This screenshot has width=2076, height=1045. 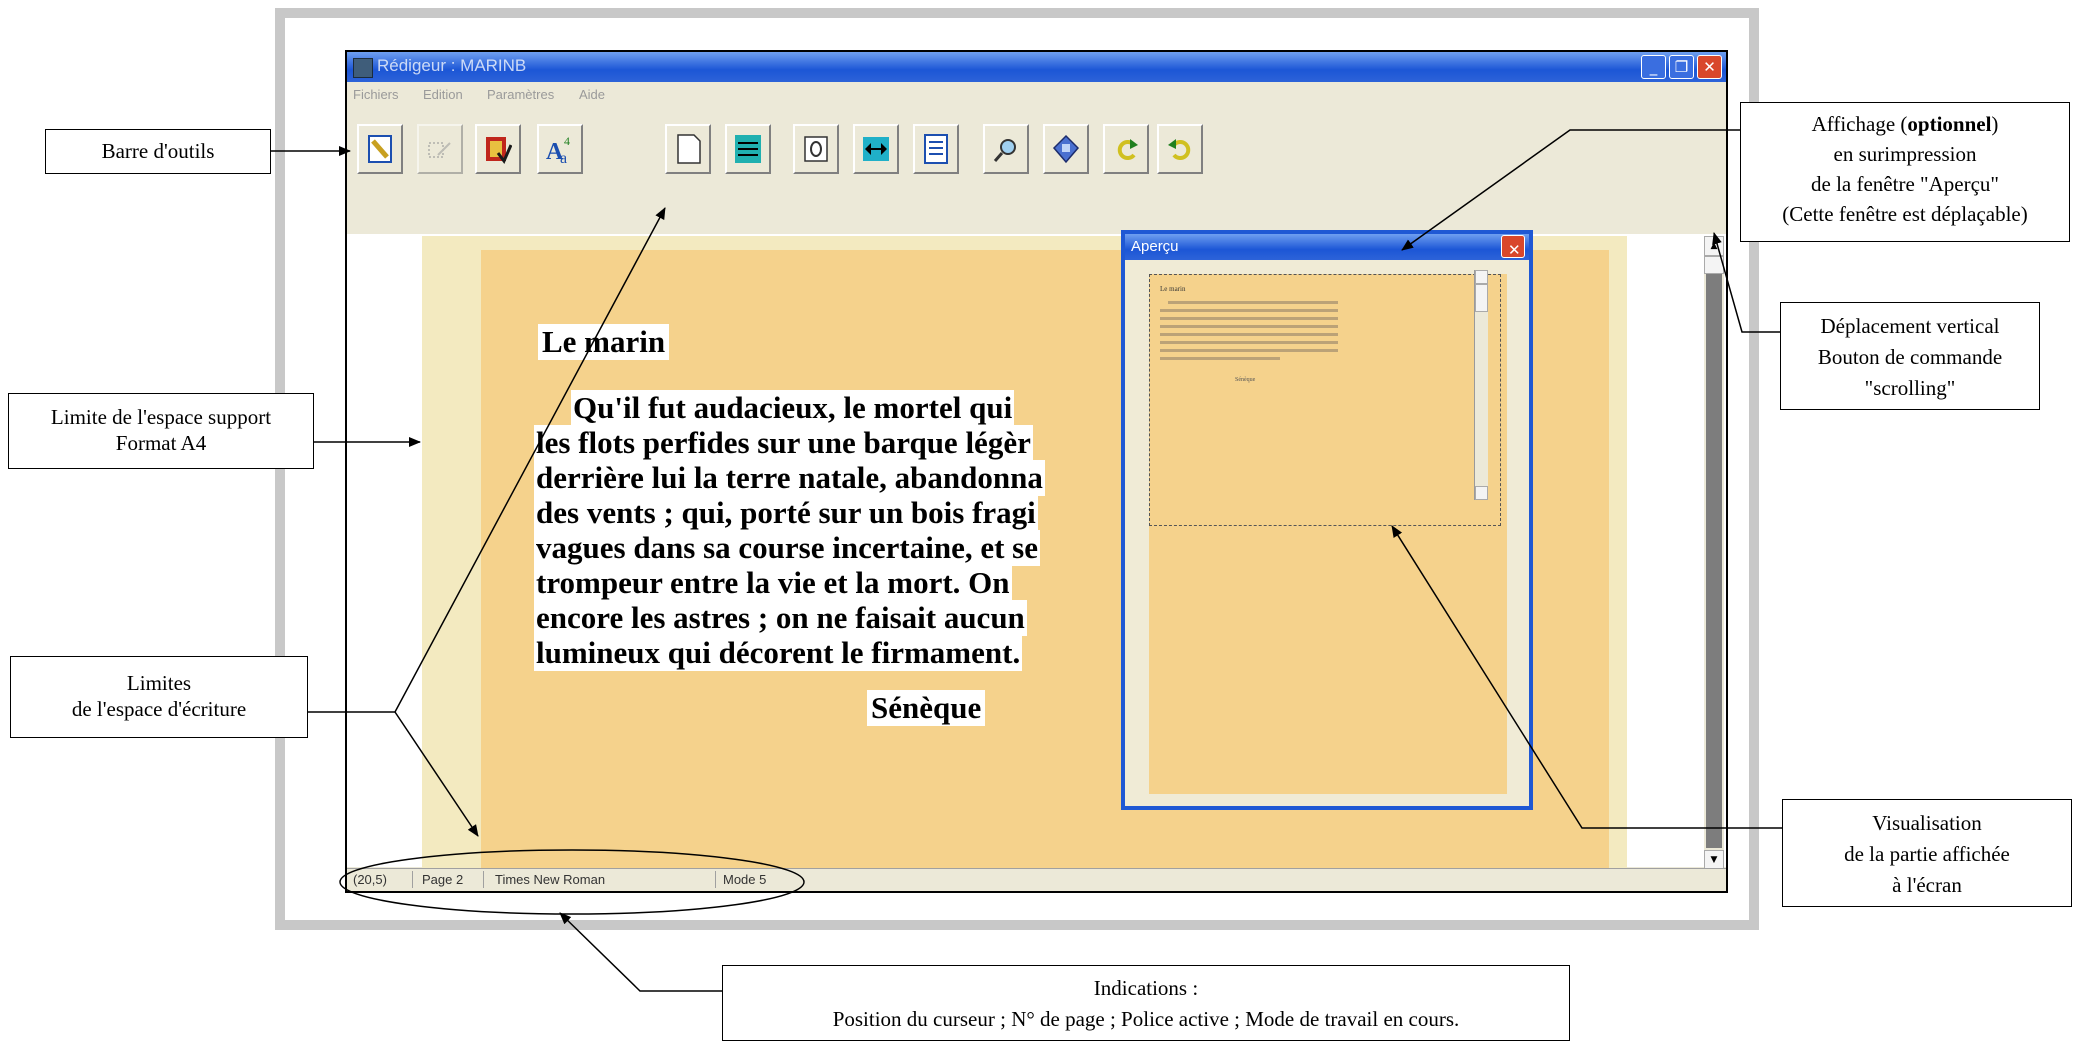 What do you see at coordinates (1245, 380) in the screenshot?
I see `preview-mini-author: Sénèque` at bounding box center [1245, 380].